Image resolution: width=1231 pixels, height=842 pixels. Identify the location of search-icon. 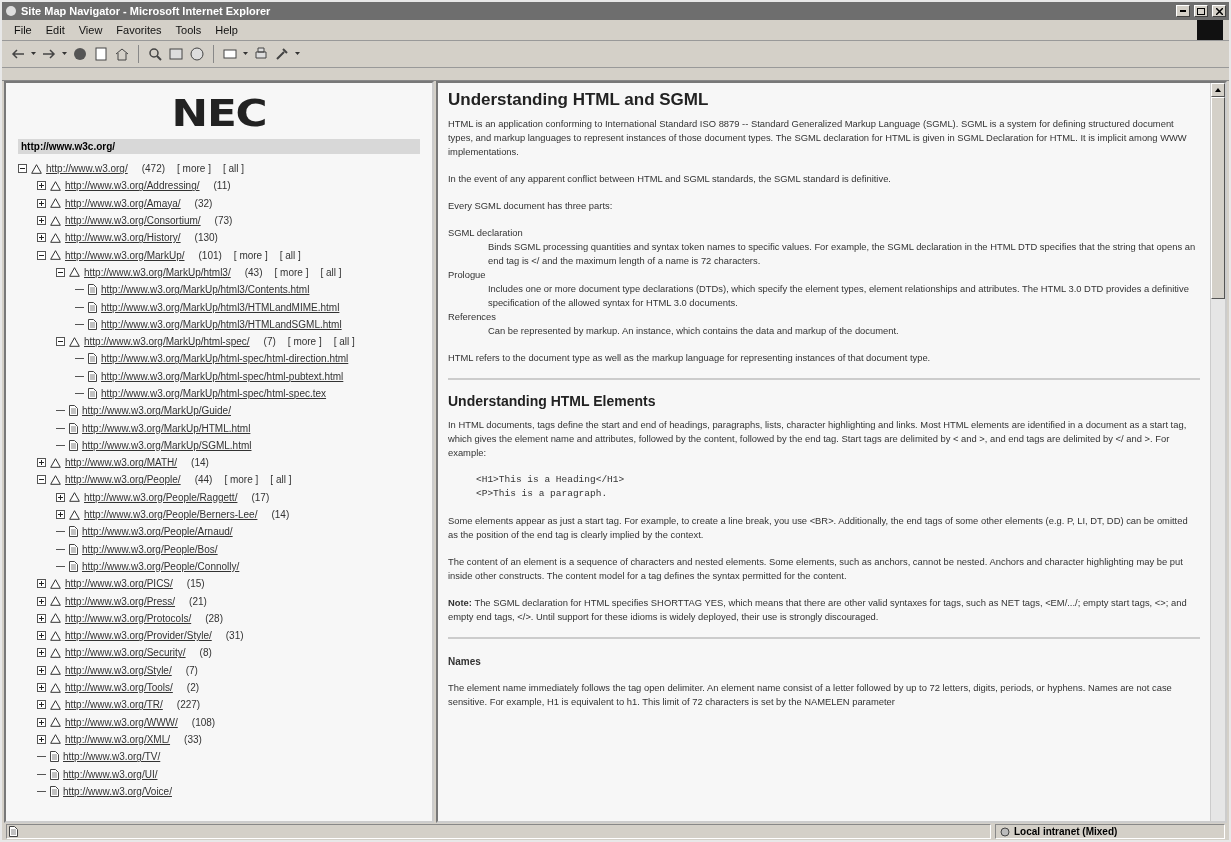
(155, 54).